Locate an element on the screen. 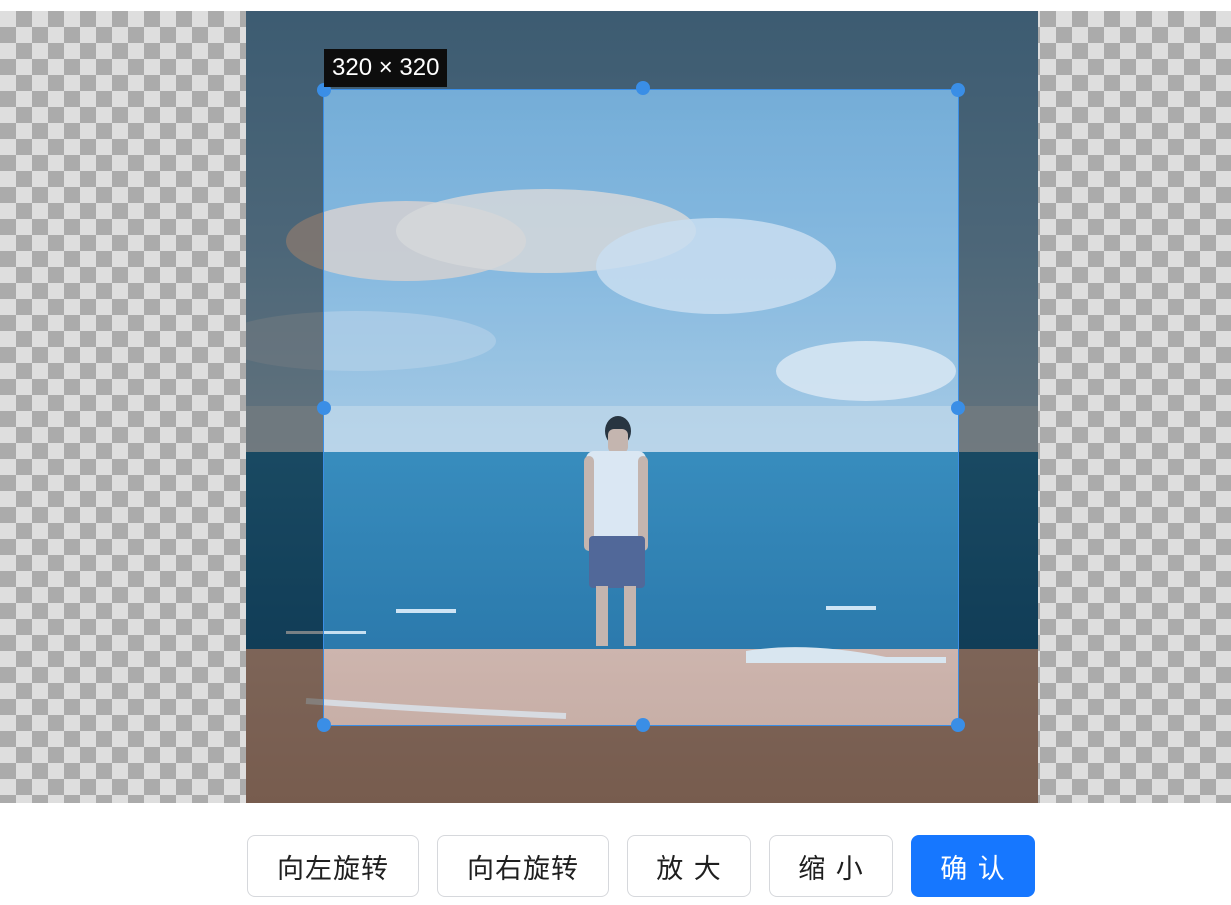 The width and height of the screenshot is (1231, 905). rotate-right-button: 向右旋转 is located at coordinates (523, 866).